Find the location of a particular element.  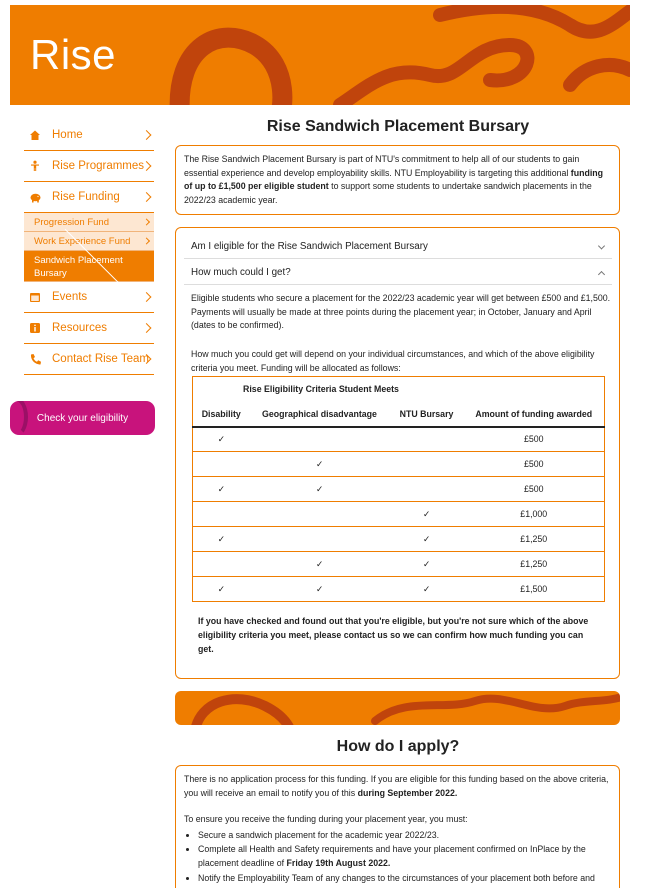

table-row: ✓ ✓ ✓ £1,500 is located at coordinates (398, 589).